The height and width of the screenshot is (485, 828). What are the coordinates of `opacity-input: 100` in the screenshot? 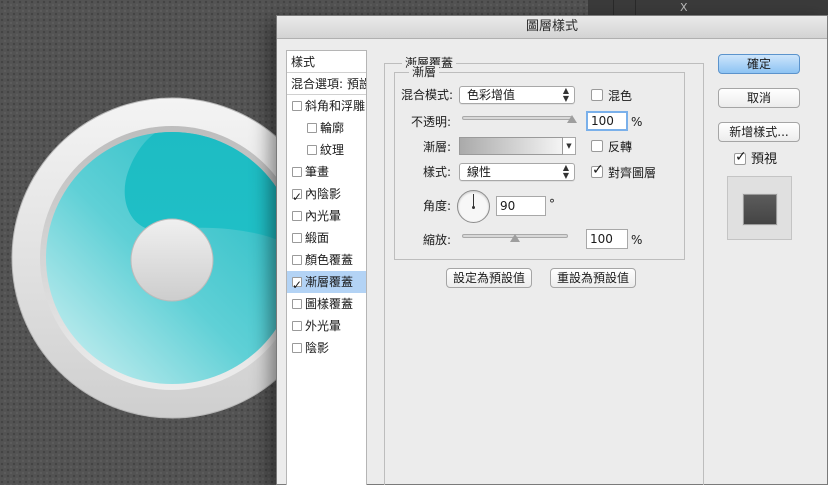 It's located at (607, 121).